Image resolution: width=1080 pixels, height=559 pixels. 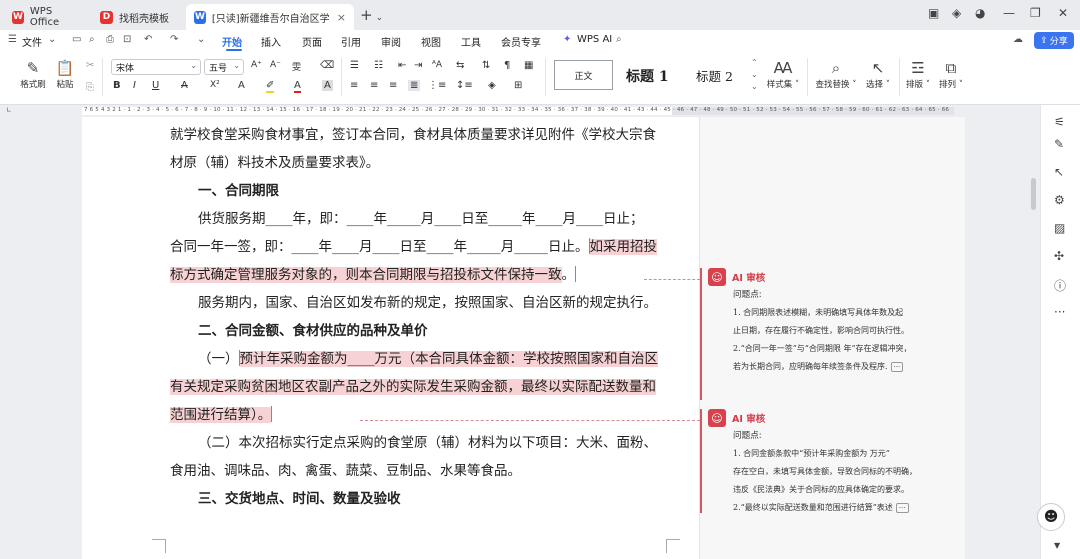 I want to click on style-heading-2: 标题 2, so click(x=714, y=75).